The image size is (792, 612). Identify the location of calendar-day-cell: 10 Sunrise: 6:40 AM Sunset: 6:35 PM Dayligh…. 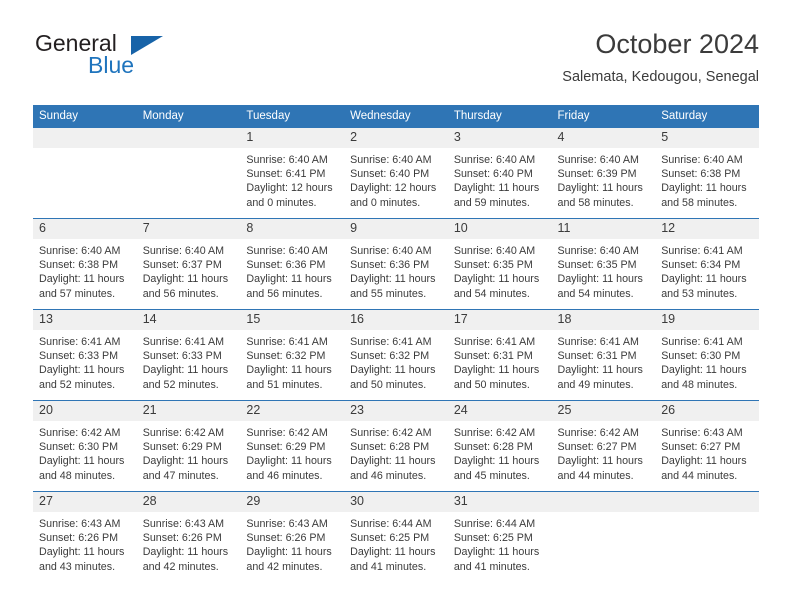
(499, 264).